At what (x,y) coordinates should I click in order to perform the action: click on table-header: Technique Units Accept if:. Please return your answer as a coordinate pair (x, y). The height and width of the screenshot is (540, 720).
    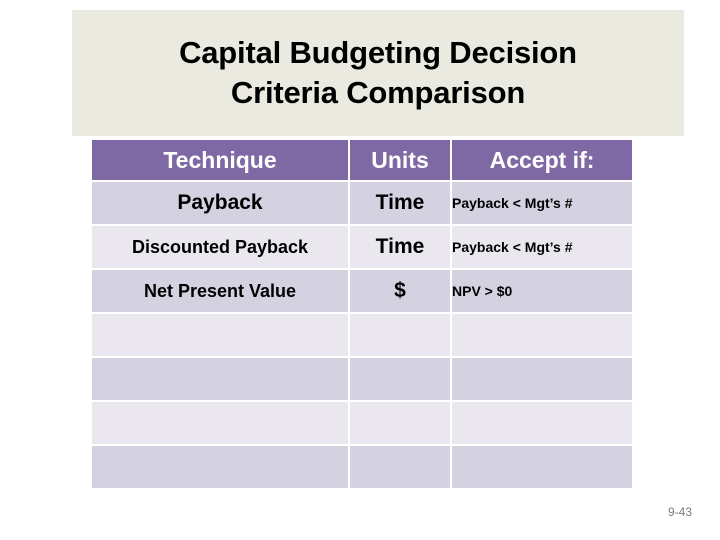
    Looking at the image, I should click on (362, 160).